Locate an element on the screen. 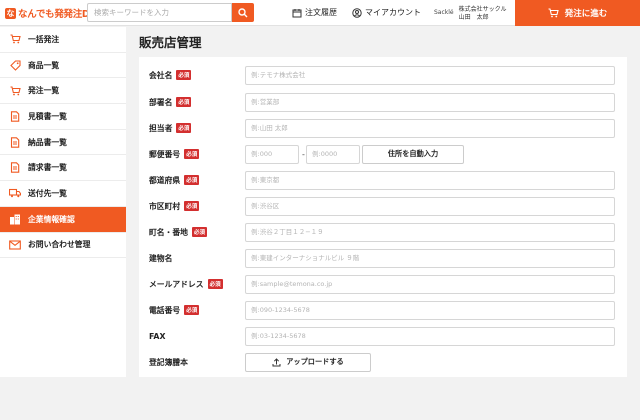 This screenshot has width=640, height=420. postal-code-first-input is located at coordinates (272, 154).